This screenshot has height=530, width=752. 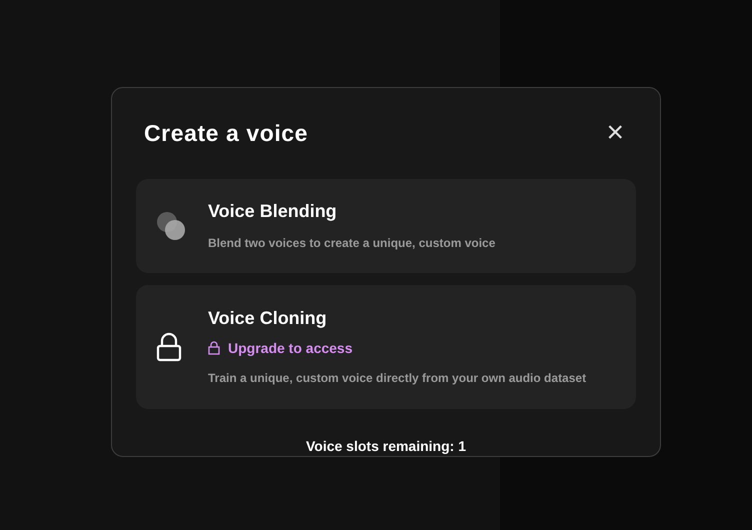 I want to click on option-description: Train a unique, custom voice directly from your own audio dataset, so click(x=397, y=378).